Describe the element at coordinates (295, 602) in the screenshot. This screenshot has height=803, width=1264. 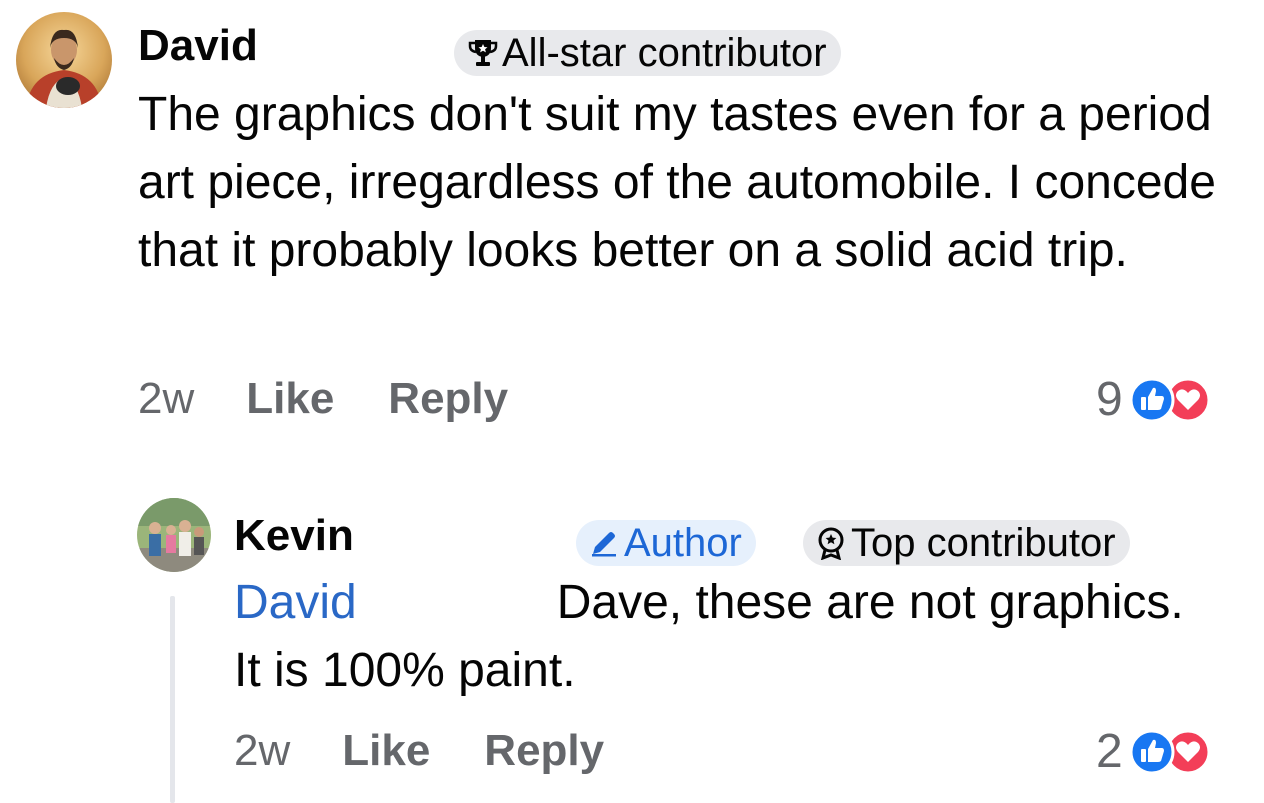
I see `mention-link: David` at that location.